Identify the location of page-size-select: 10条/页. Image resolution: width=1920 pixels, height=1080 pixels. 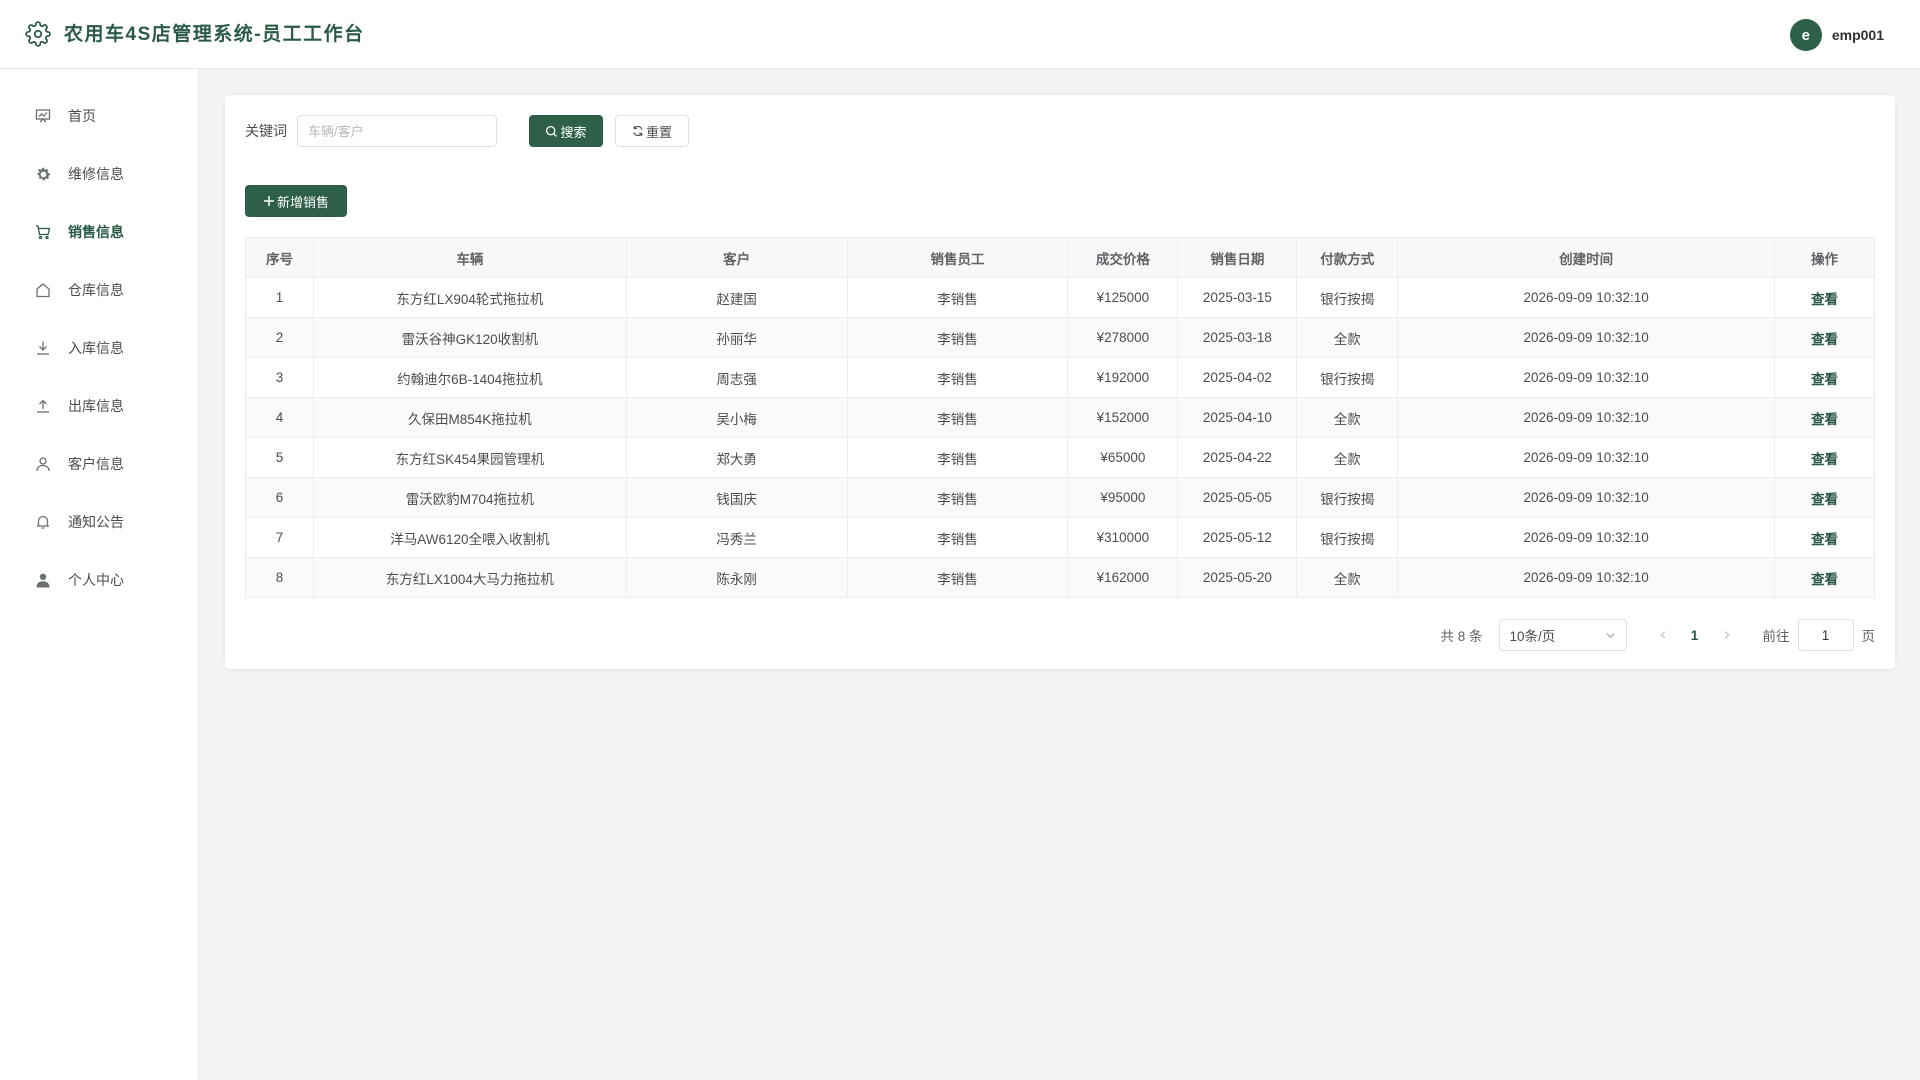
(1562, 635).